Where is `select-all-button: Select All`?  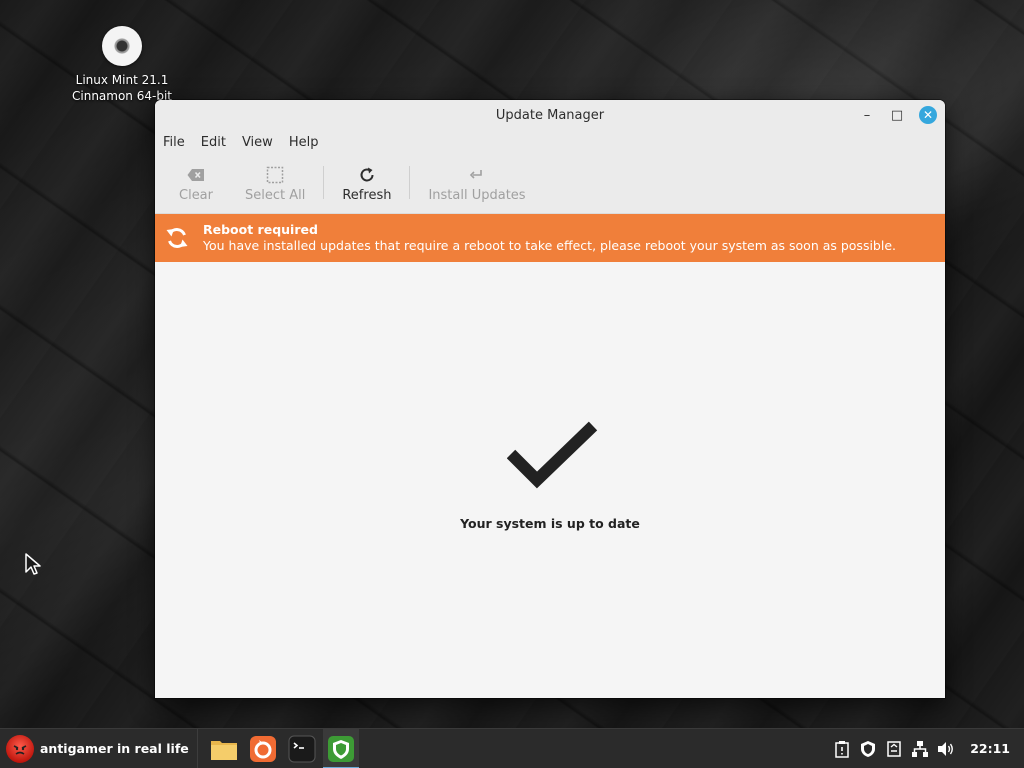
select-all-button: Select All is located at coordinates (275, 183).